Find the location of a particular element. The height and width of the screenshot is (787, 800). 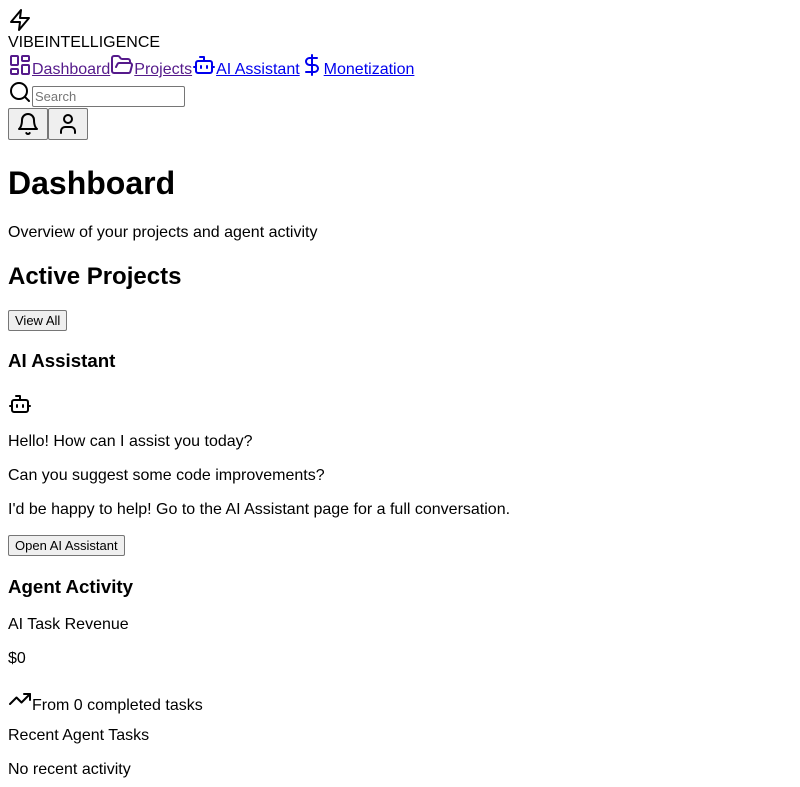

open-ai-assistant-button: Open AI Assistant is located at coordinates (66, 545).